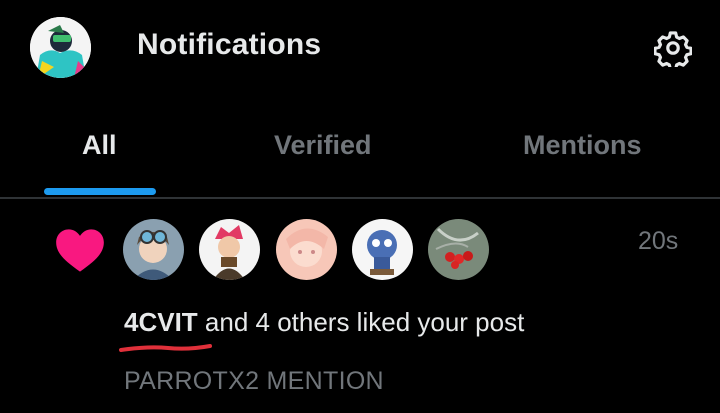 The image size is (720, 413). I want to click on post-preview: PARROTX2 MENTION, so click(254, 381).